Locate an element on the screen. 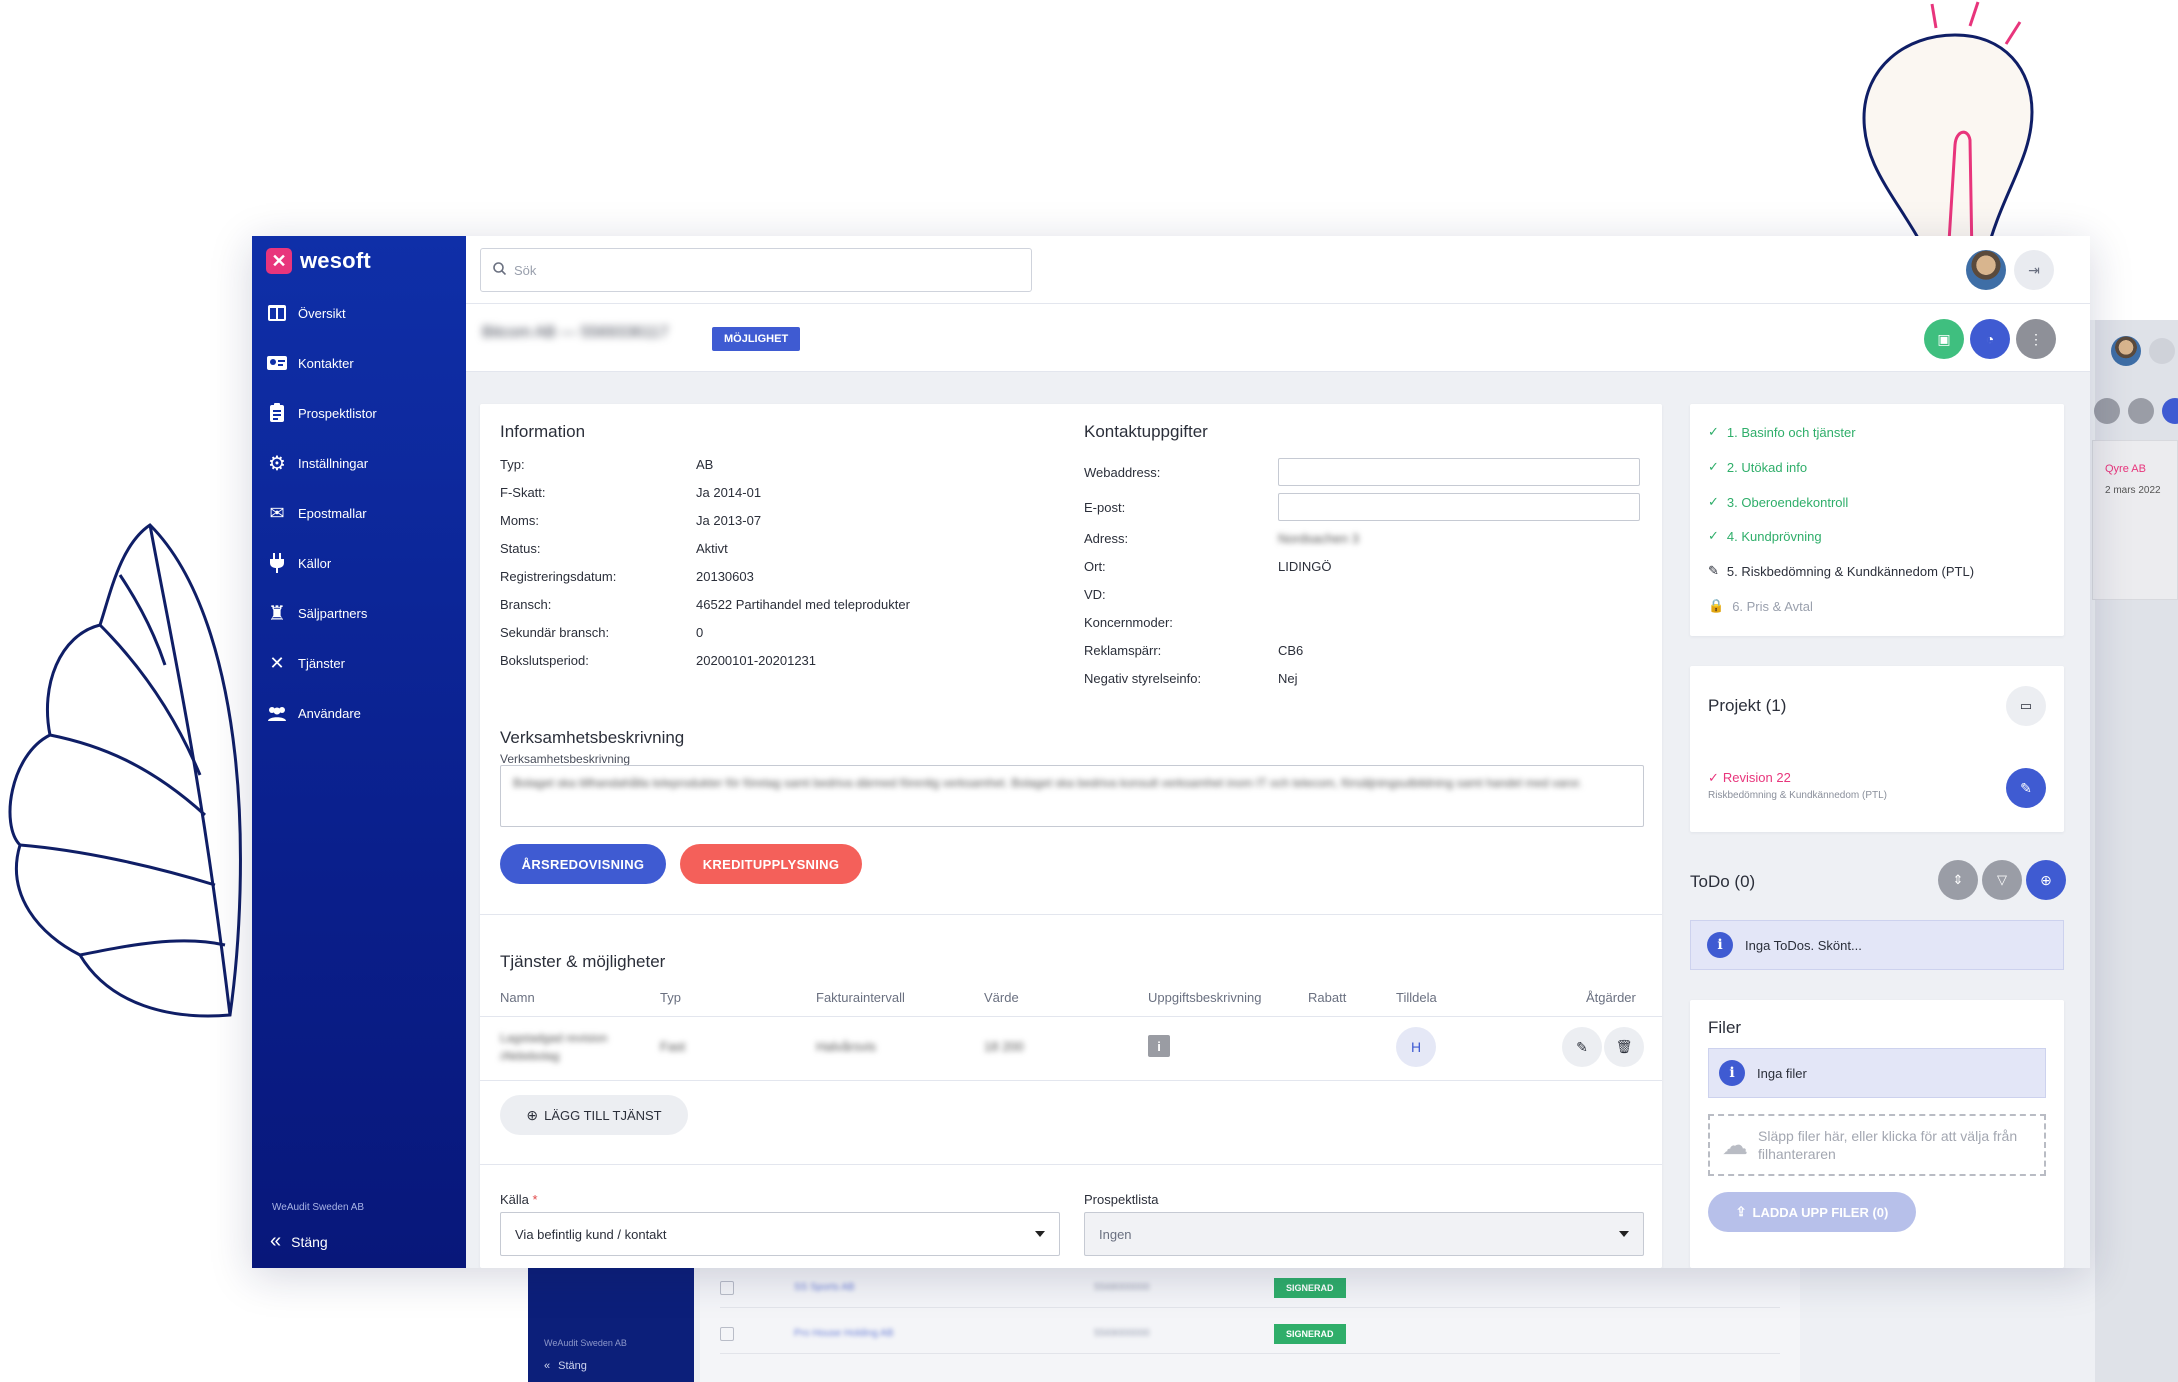  sidebar-item-oversikt: Översikt is located at coordinates (359, 313).